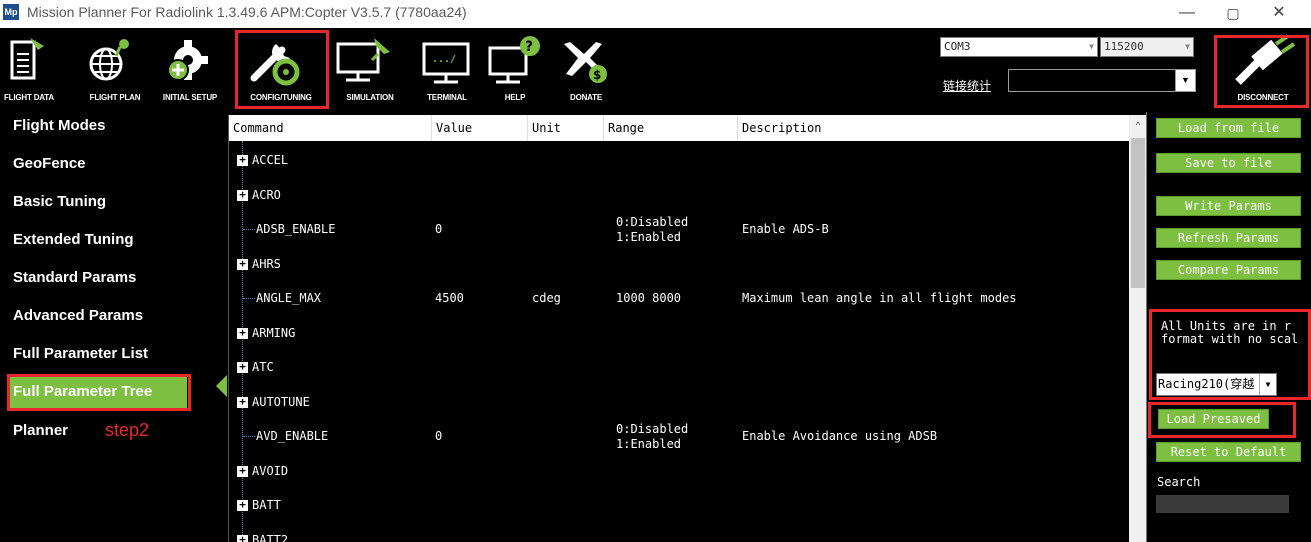  I want to click on col-description: Description, so click(933, 128).